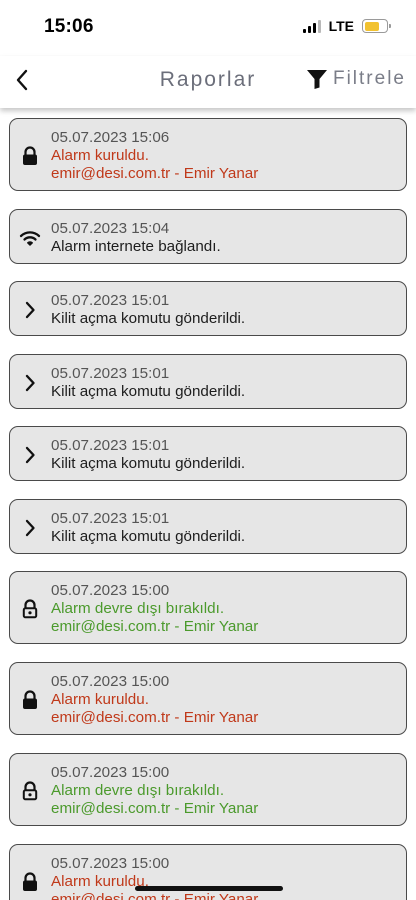 This screenshot has height=900, width=416. I want to click on network-type: LTE, so click(341, 26).